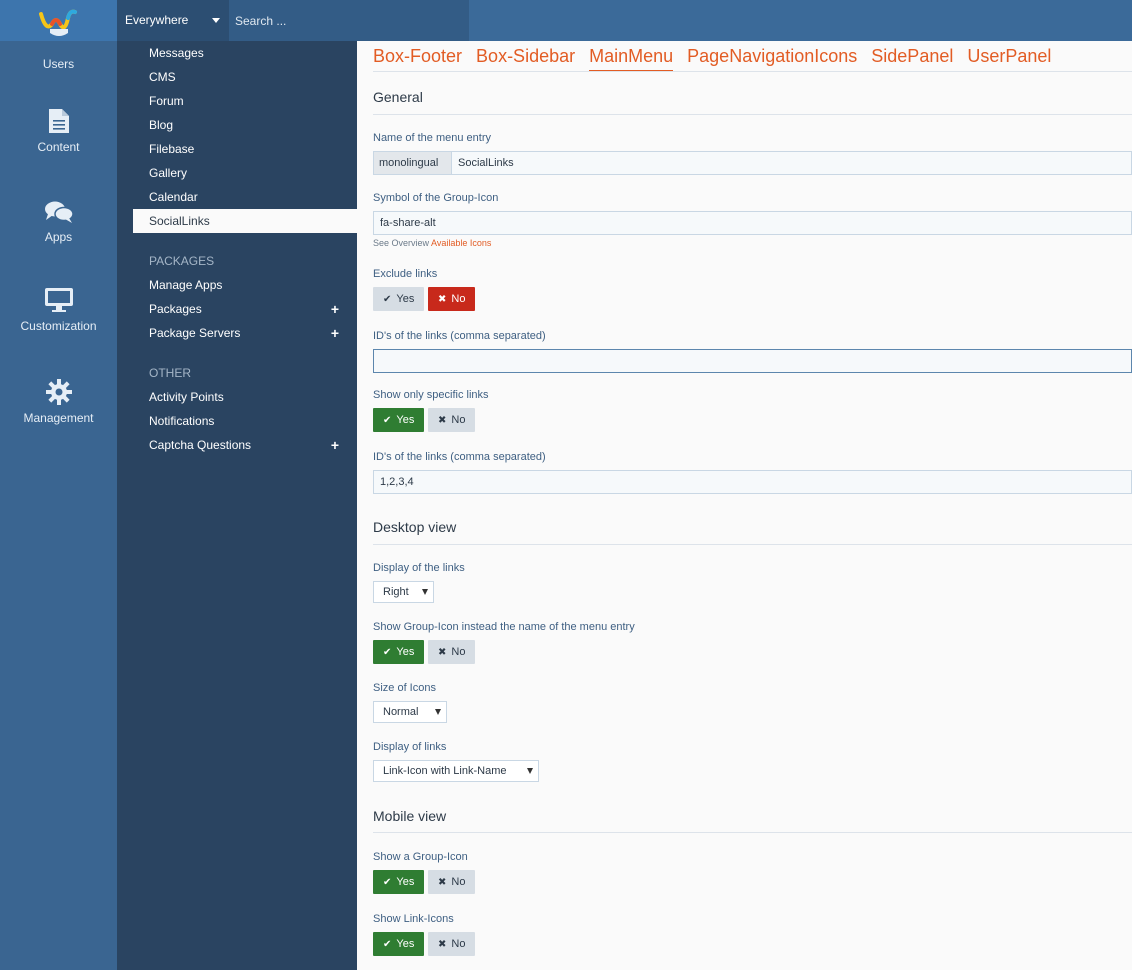 This screenshot has width=1132, height=970. I want to click on menu-name-label: Name of the menu entry, so click(432, 138).